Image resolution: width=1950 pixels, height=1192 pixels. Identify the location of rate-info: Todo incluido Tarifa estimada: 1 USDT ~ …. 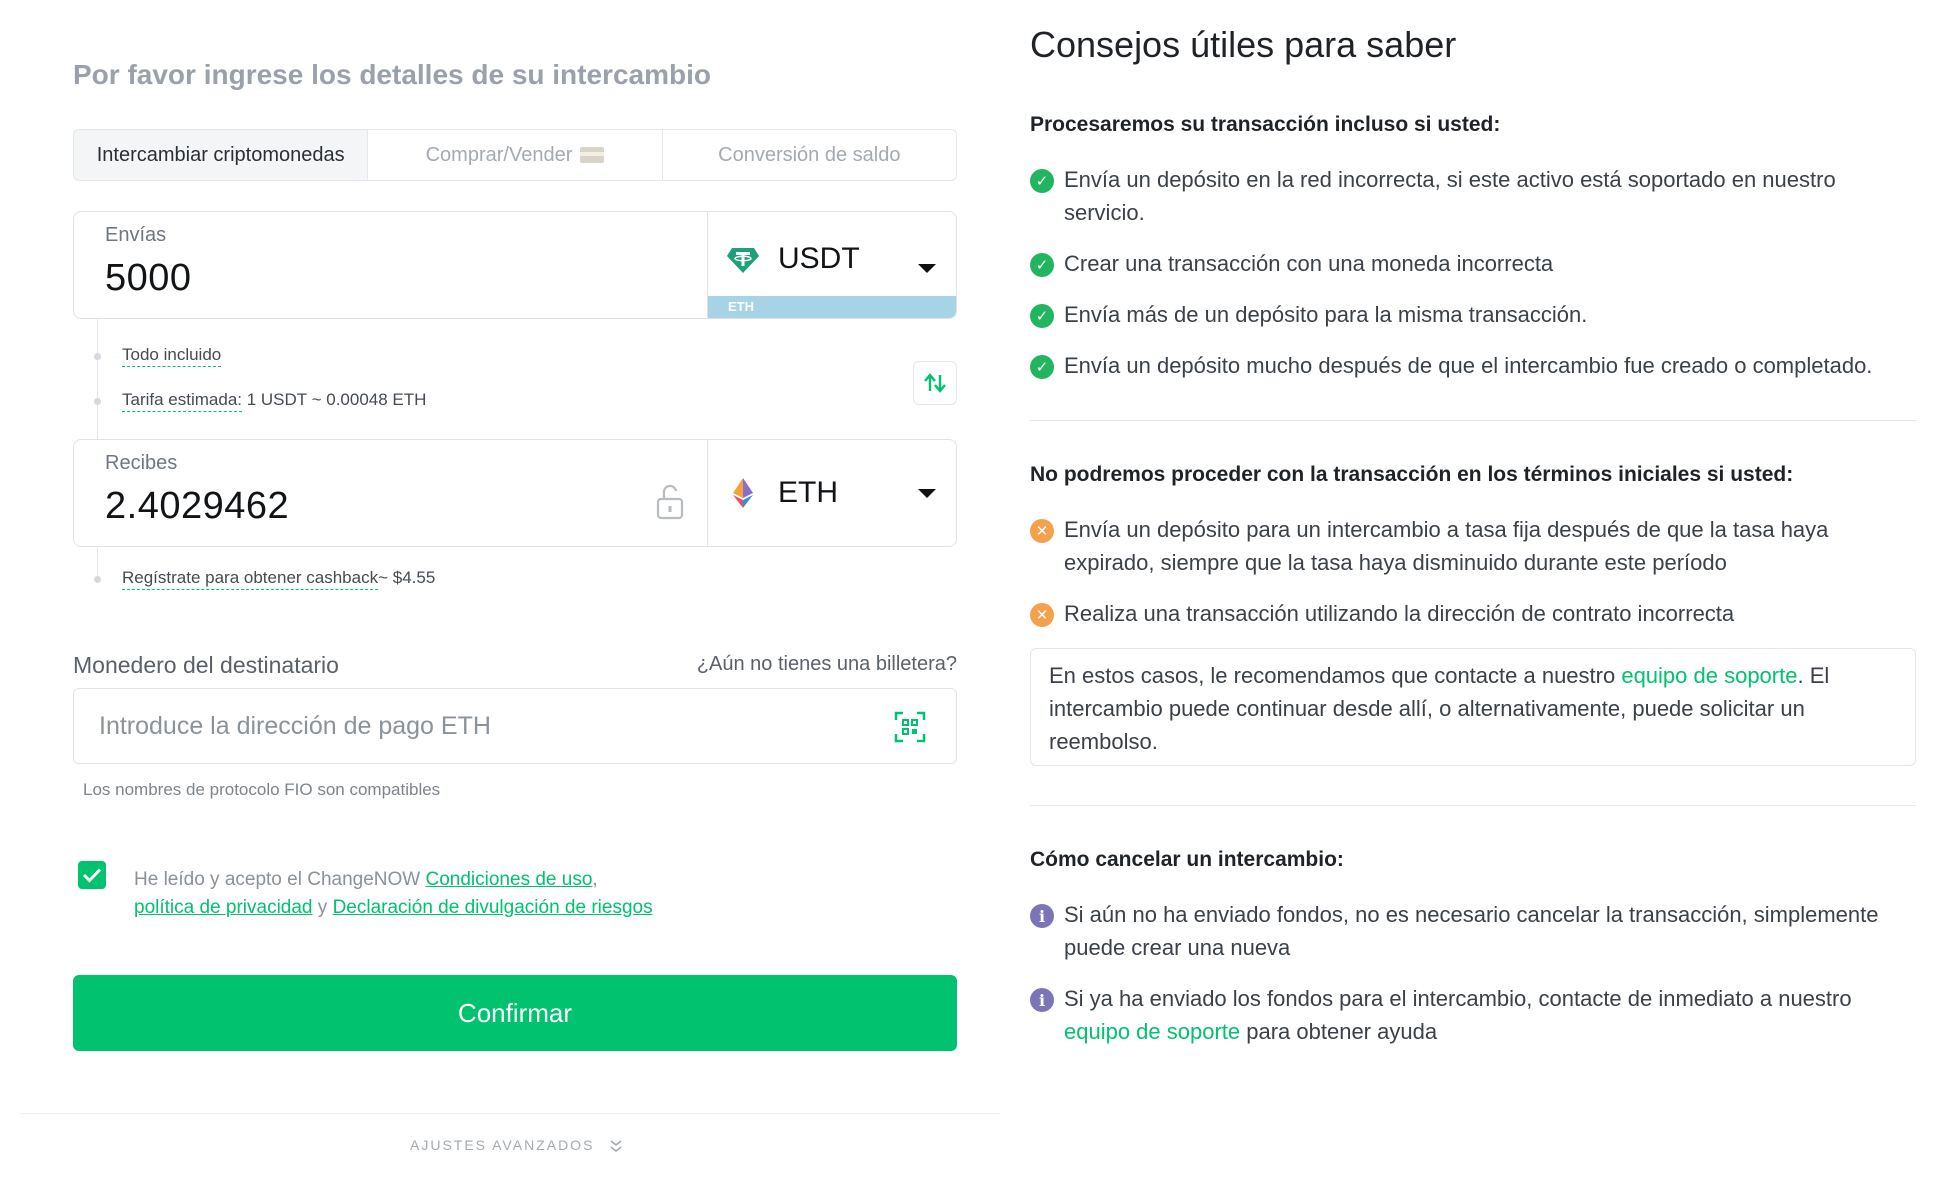
(515, 379).